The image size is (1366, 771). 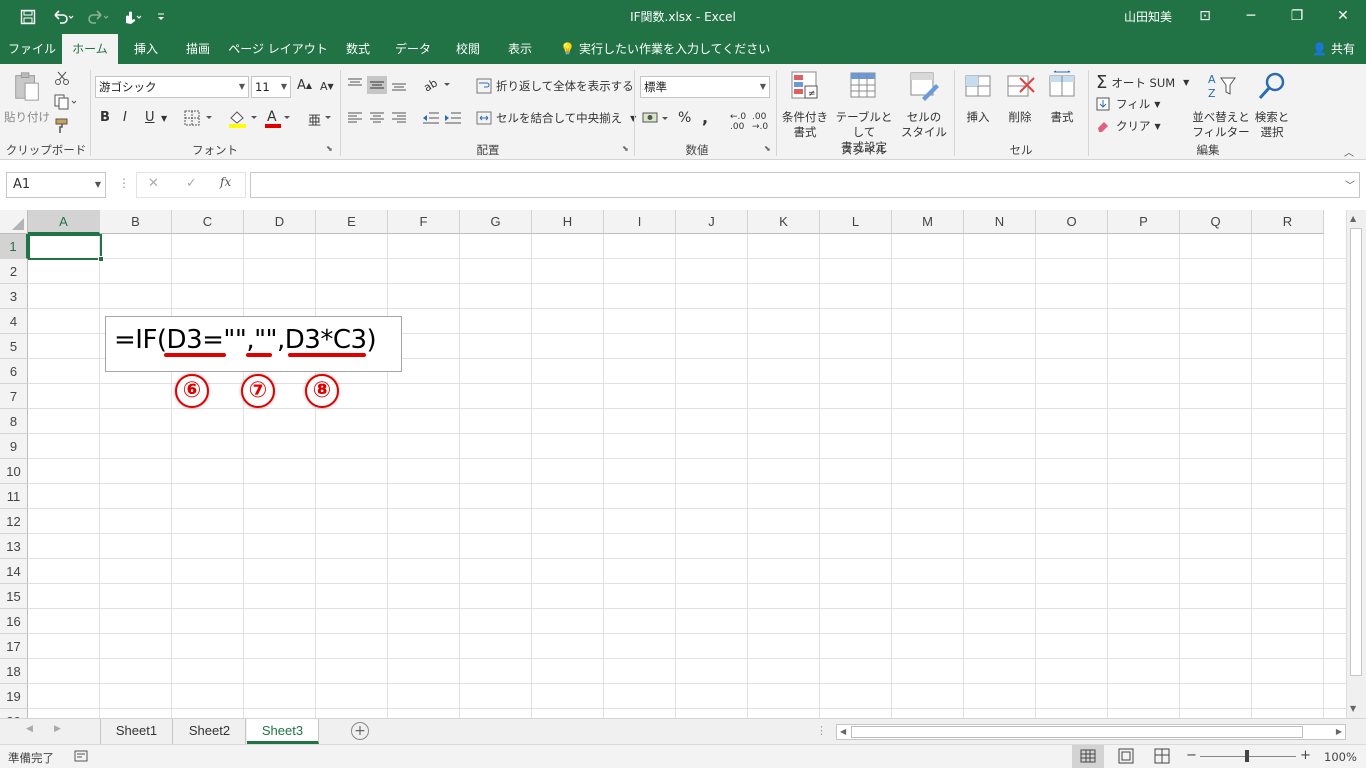 I want to click on column-header-m: M, so click(x=928, y=222).